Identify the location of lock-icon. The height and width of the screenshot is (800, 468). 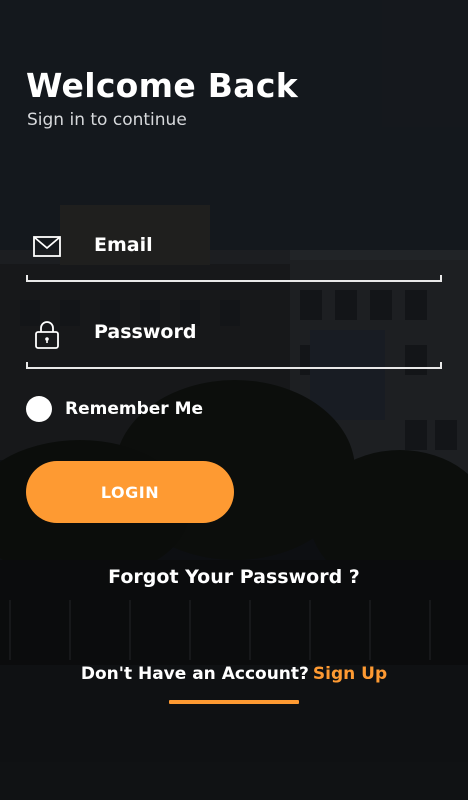
(47, 334).